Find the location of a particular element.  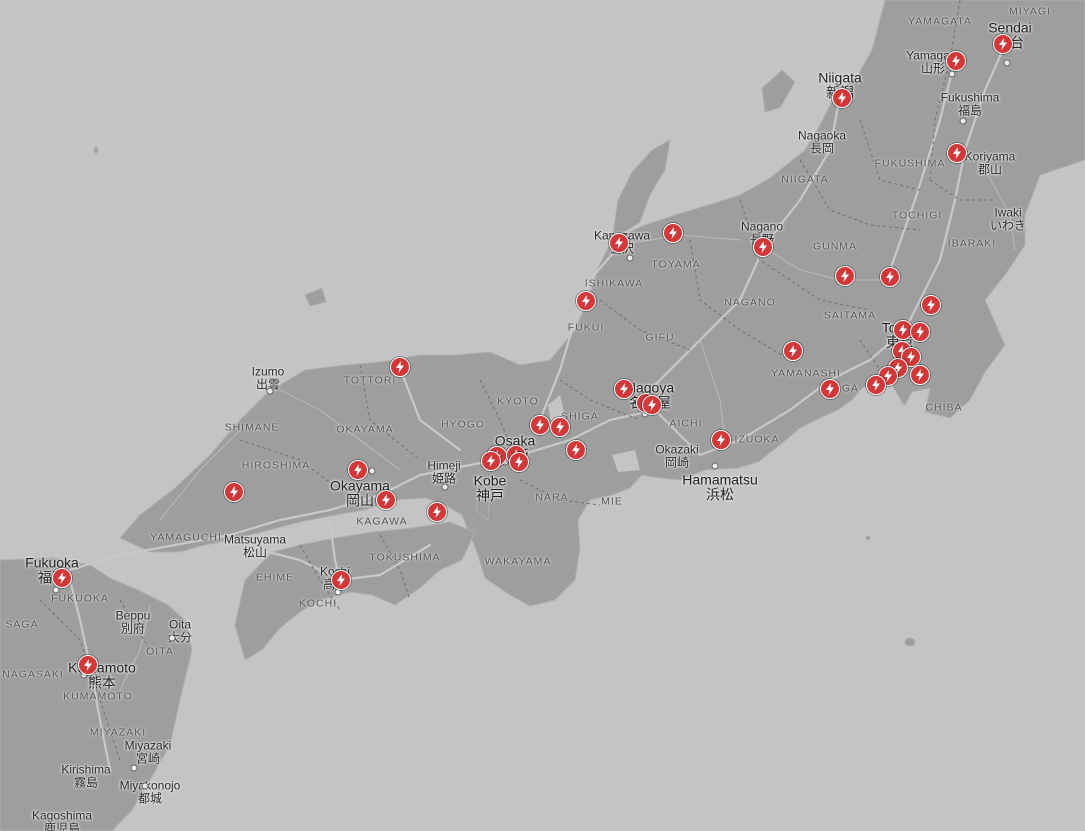

region-label-ehime: EHIME is located at coordinates (275, 577).